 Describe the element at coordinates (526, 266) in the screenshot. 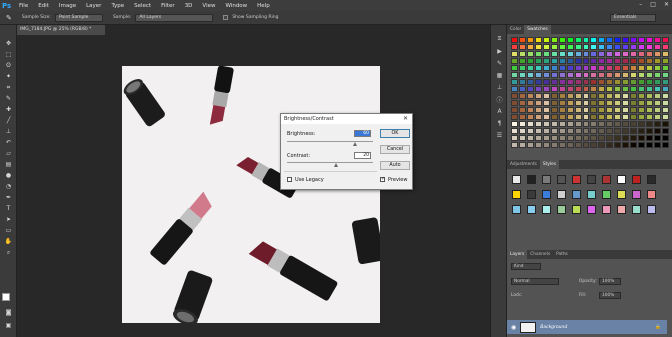

I see `layer-kind-filter: Kind` at that location.